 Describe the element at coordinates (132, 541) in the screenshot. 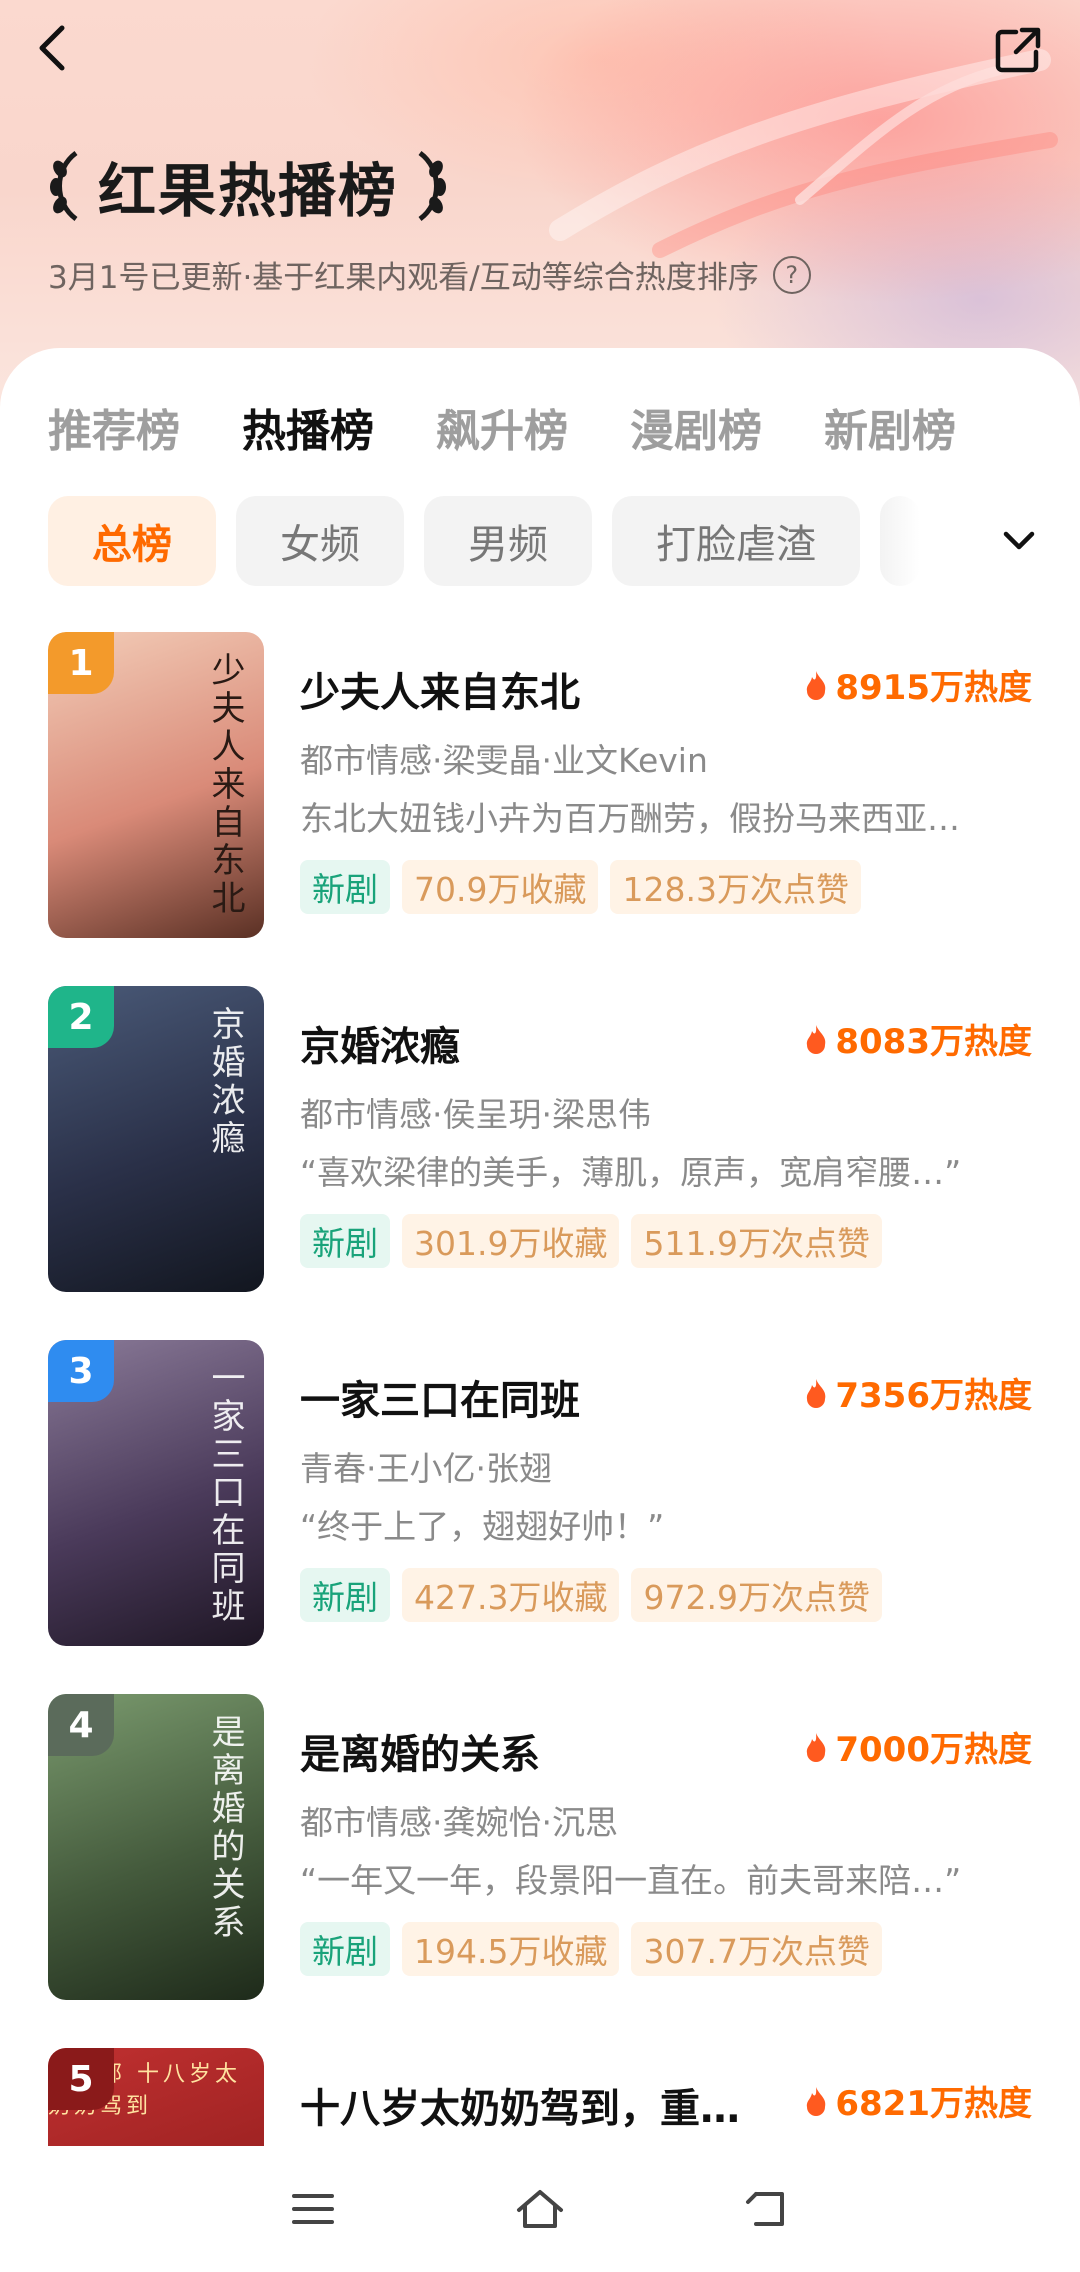

I see `filter-overall: 总榜` at that location.